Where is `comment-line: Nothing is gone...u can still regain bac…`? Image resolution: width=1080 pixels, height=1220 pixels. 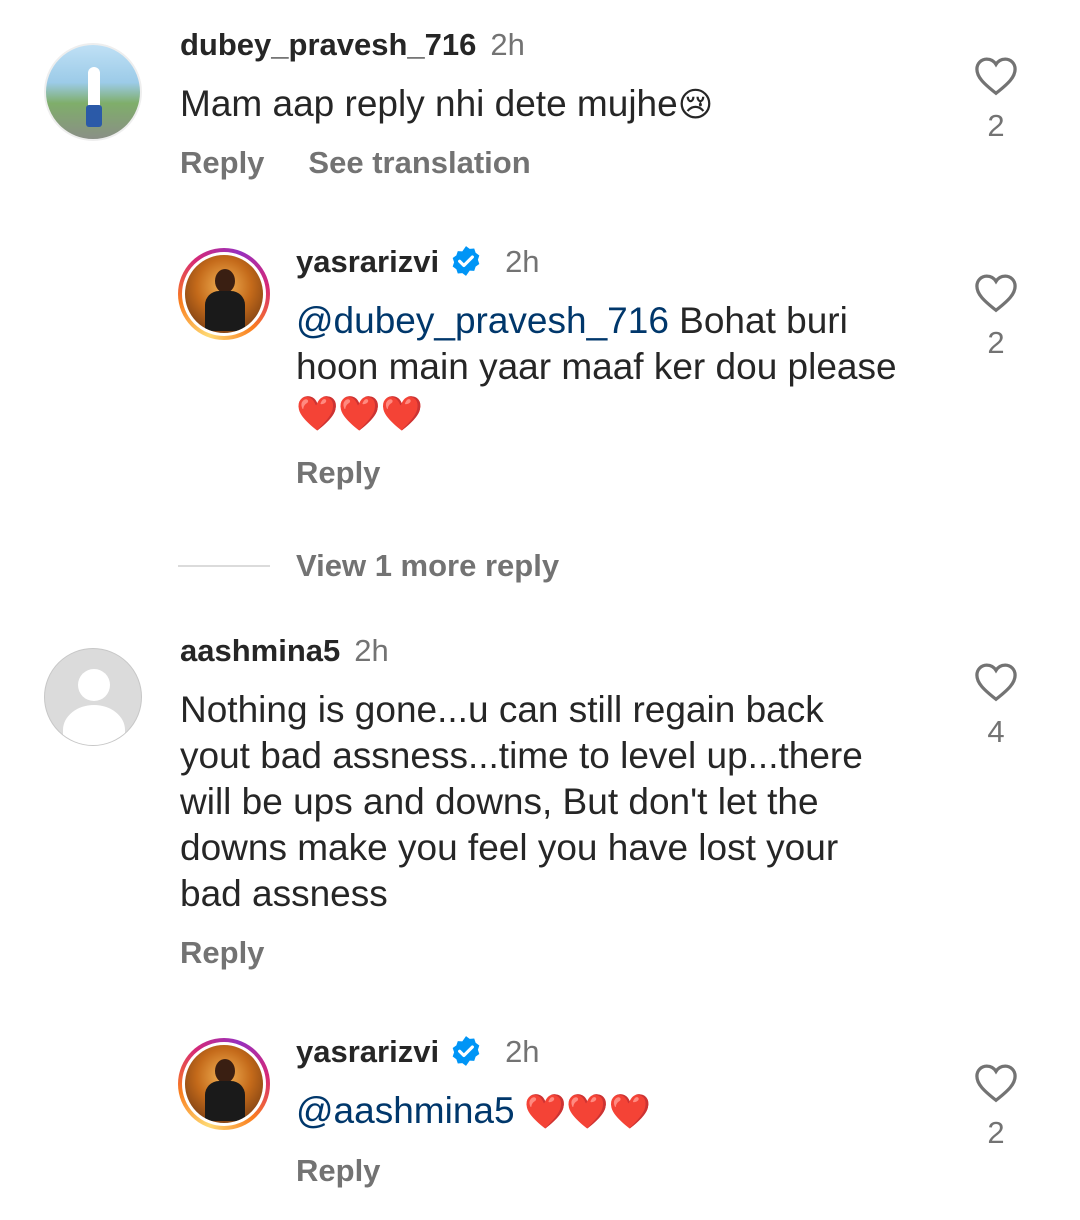 comment-line: Nothing is gone...u can still regain bac… is located at coordinates (502, 709).